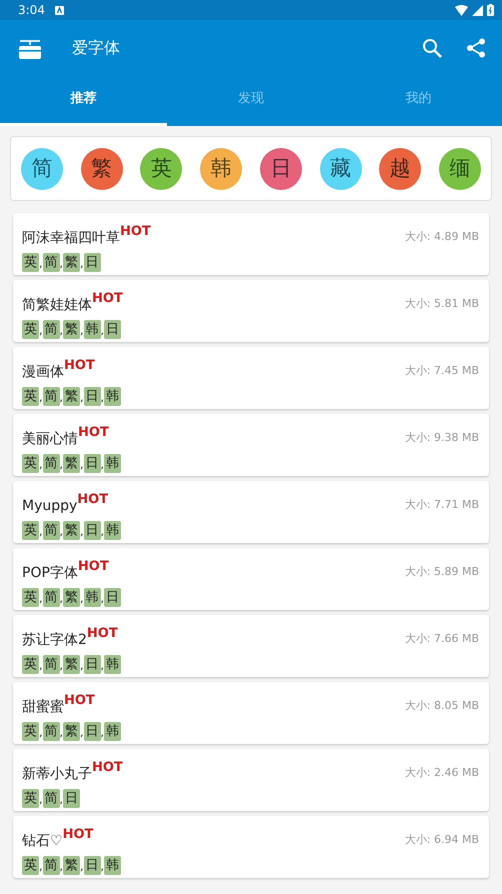 The image size is (502, 894). What do you see at coordinates (221, 169) in the screenshot?
I see `language-button: 韩` at bounding box center [221, 169].